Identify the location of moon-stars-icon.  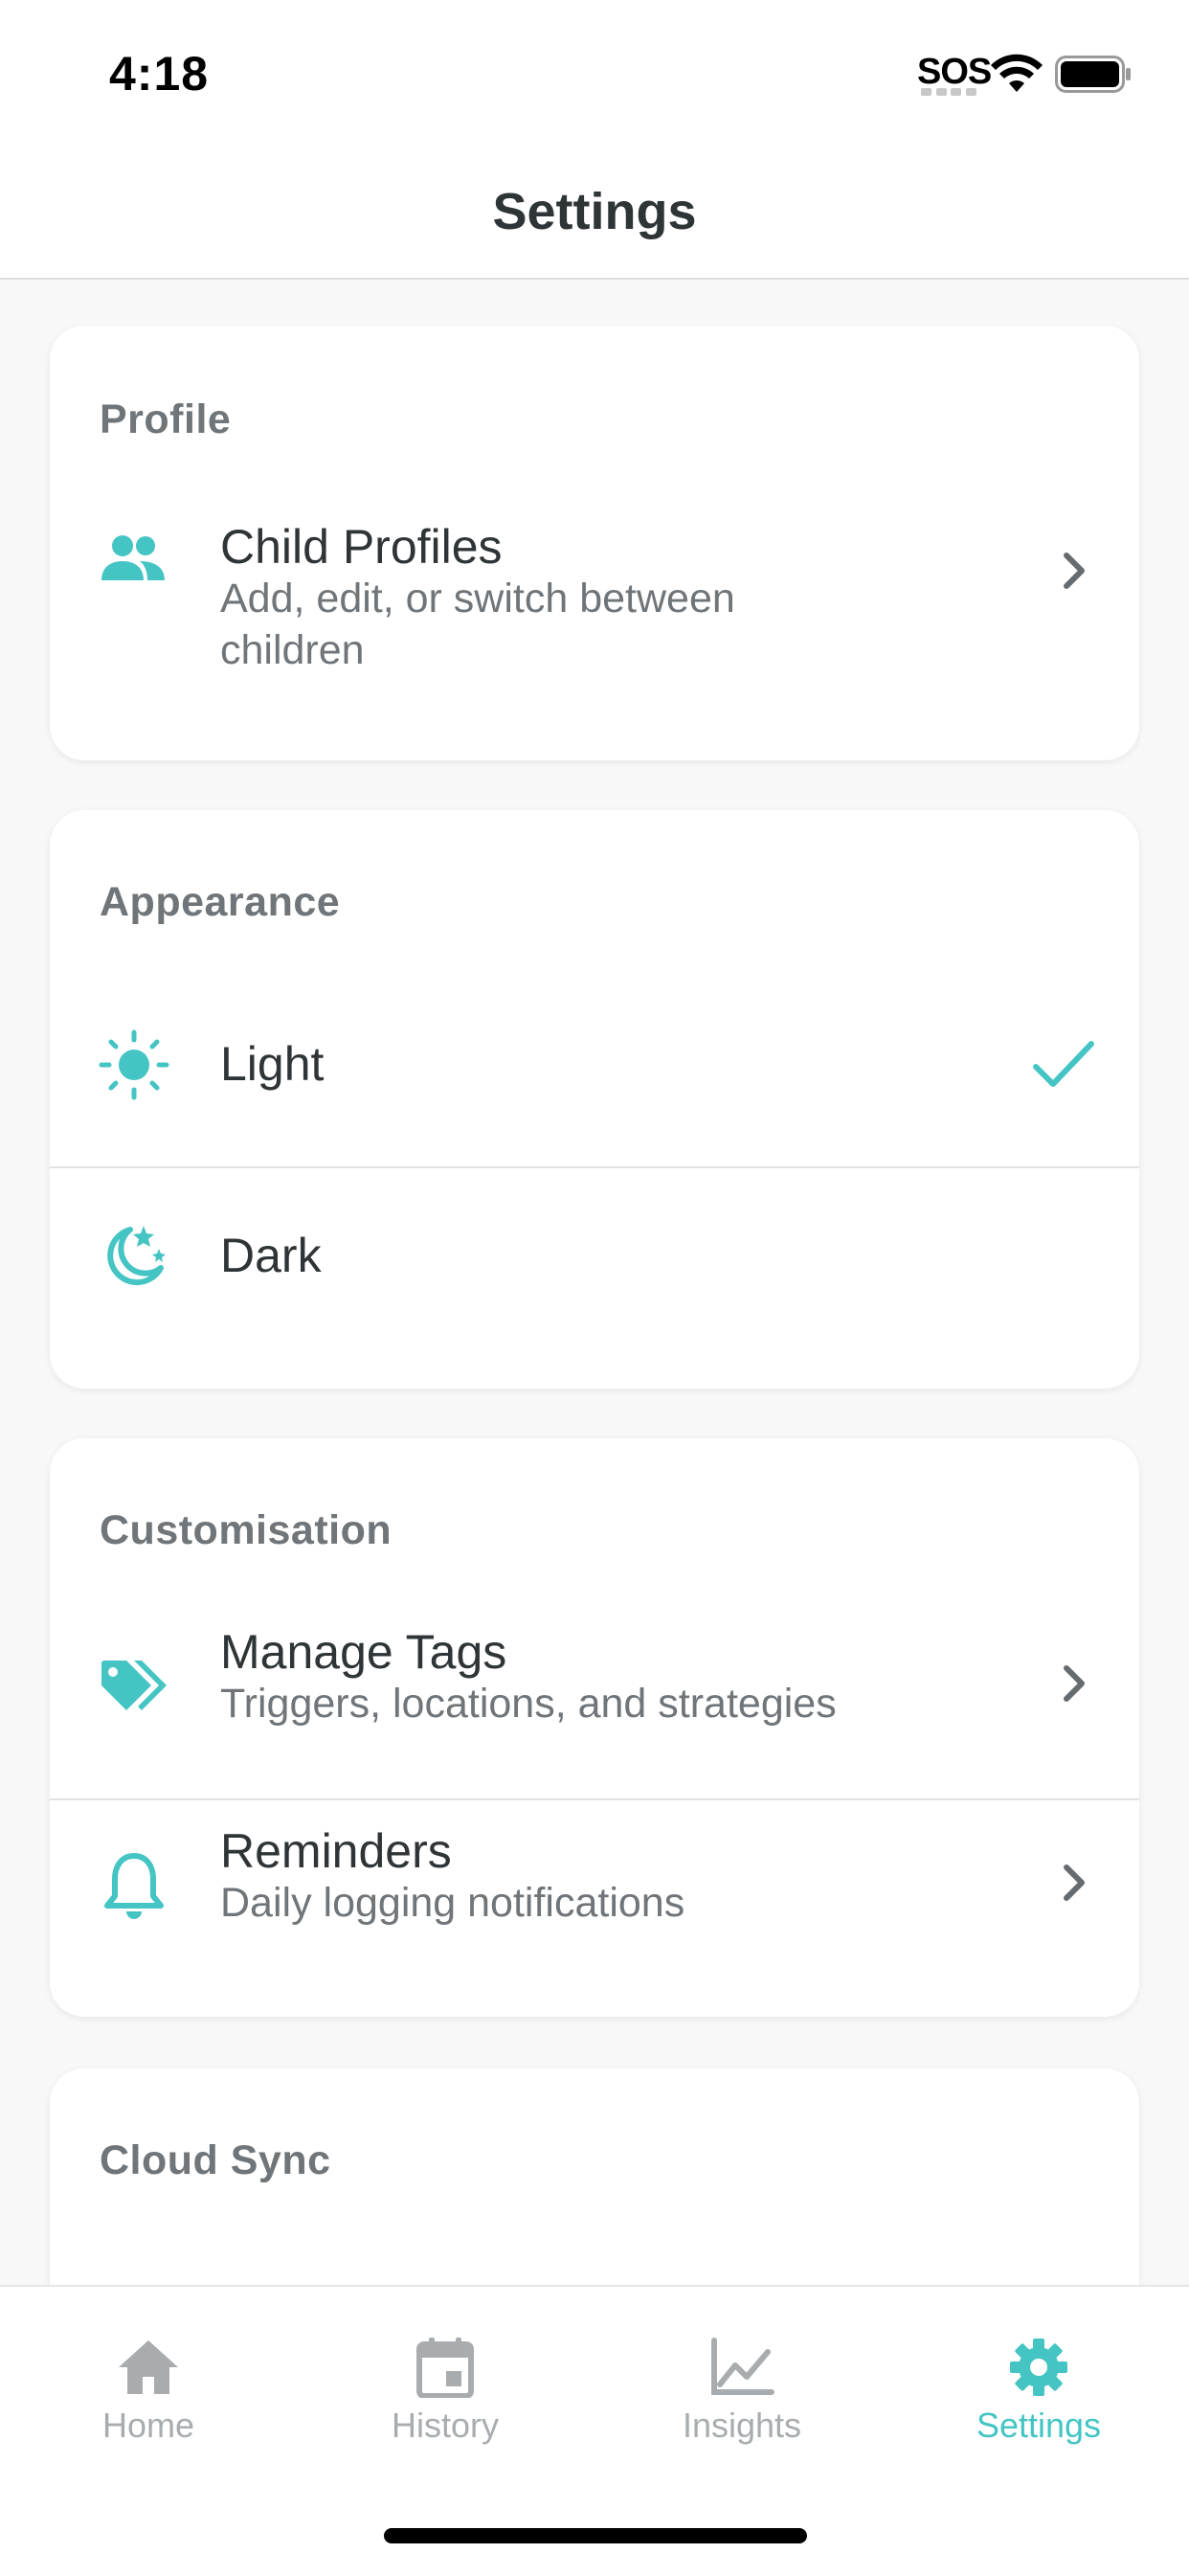
(136, 1256).